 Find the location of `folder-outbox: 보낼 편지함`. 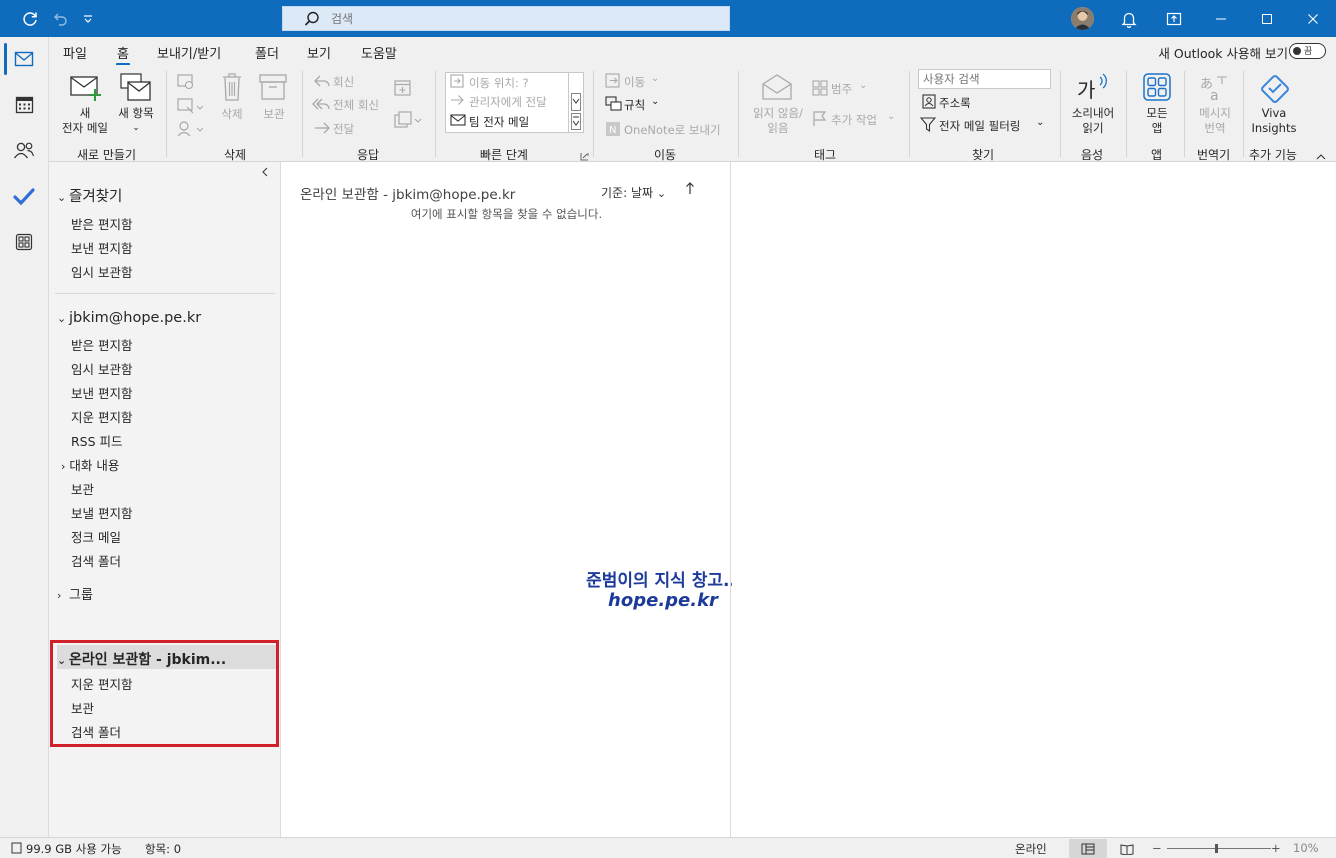

folder-outbox: 보낼 편지함 is located at coordinates (101, 512).